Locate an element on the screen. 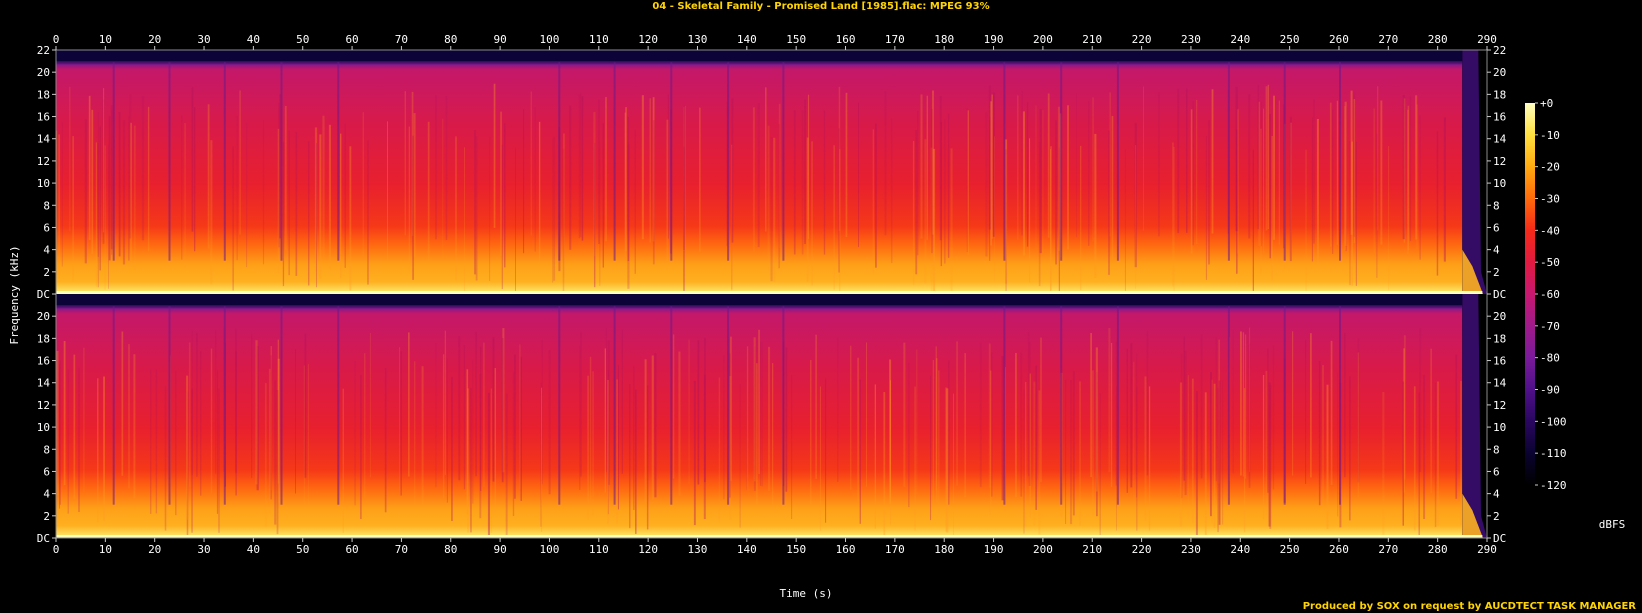  cutoff-edge is located at coordinates (759, 63).